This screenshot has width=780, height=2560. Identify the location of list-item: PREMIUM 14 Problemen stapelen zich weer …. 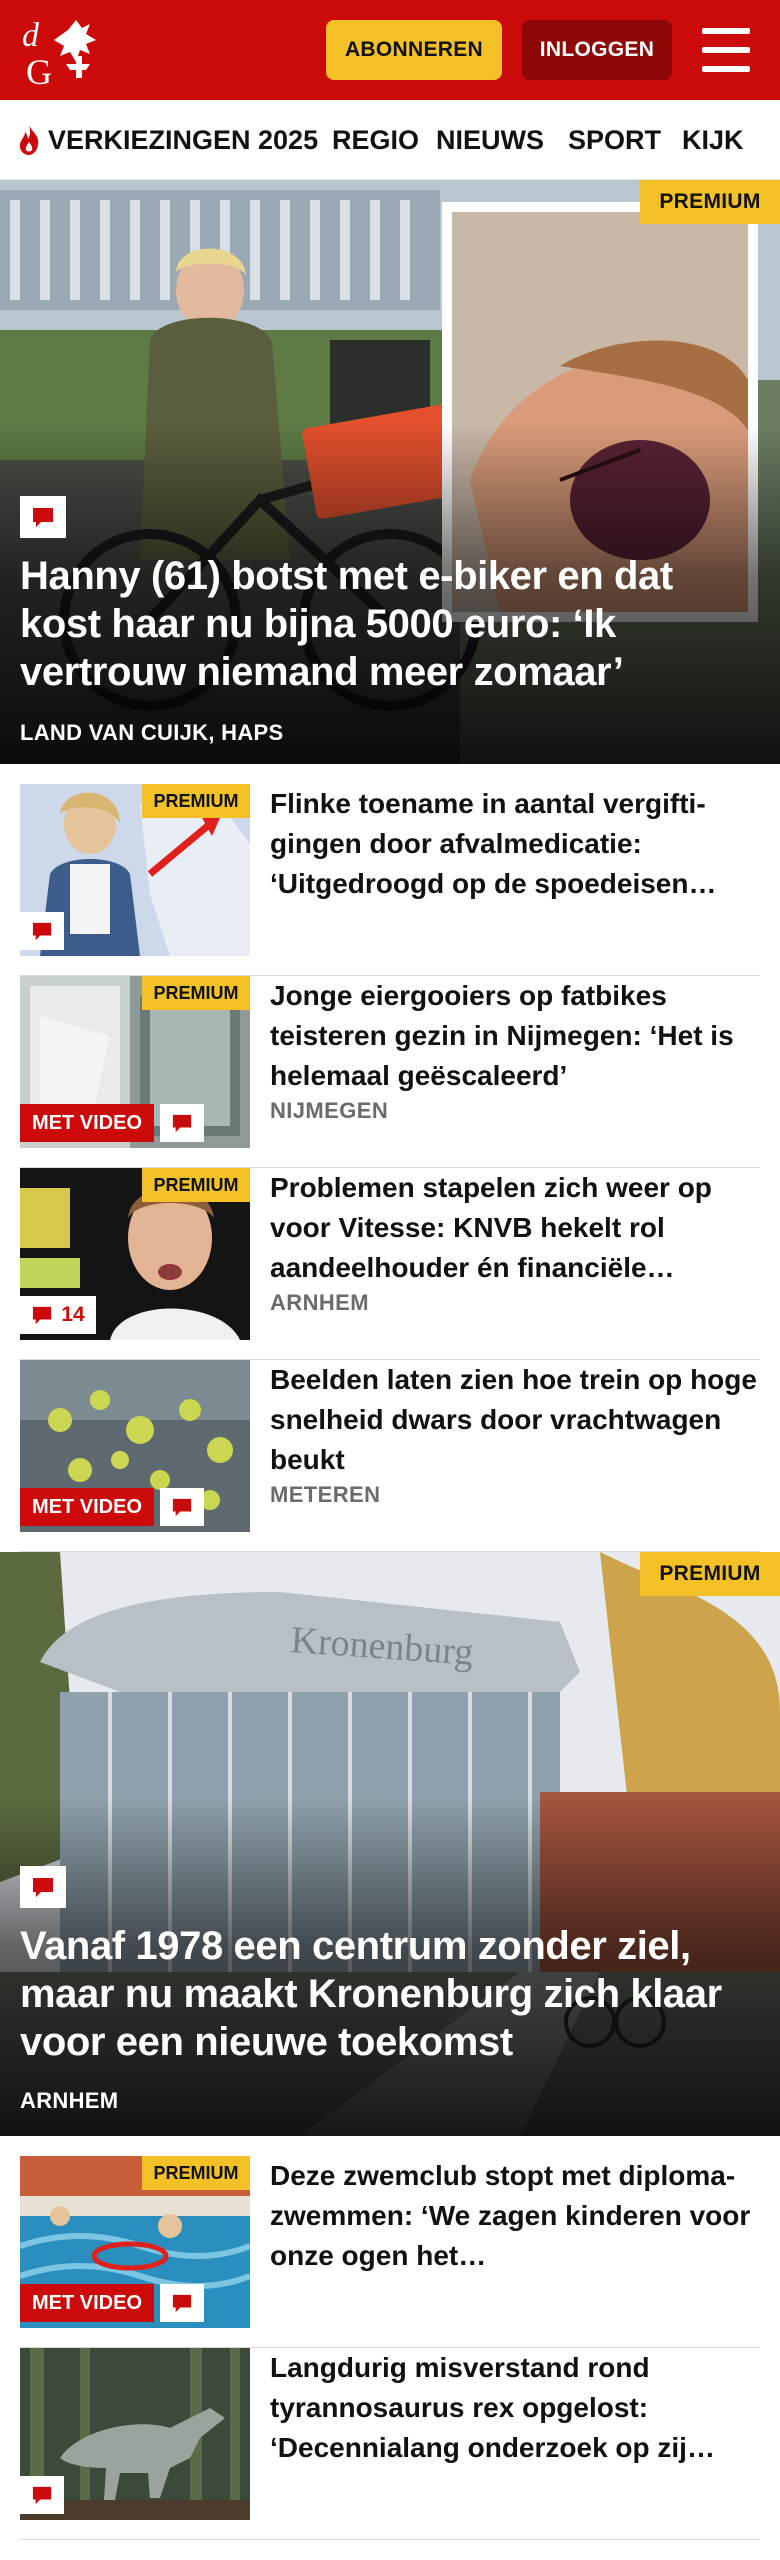
(390, 1264).